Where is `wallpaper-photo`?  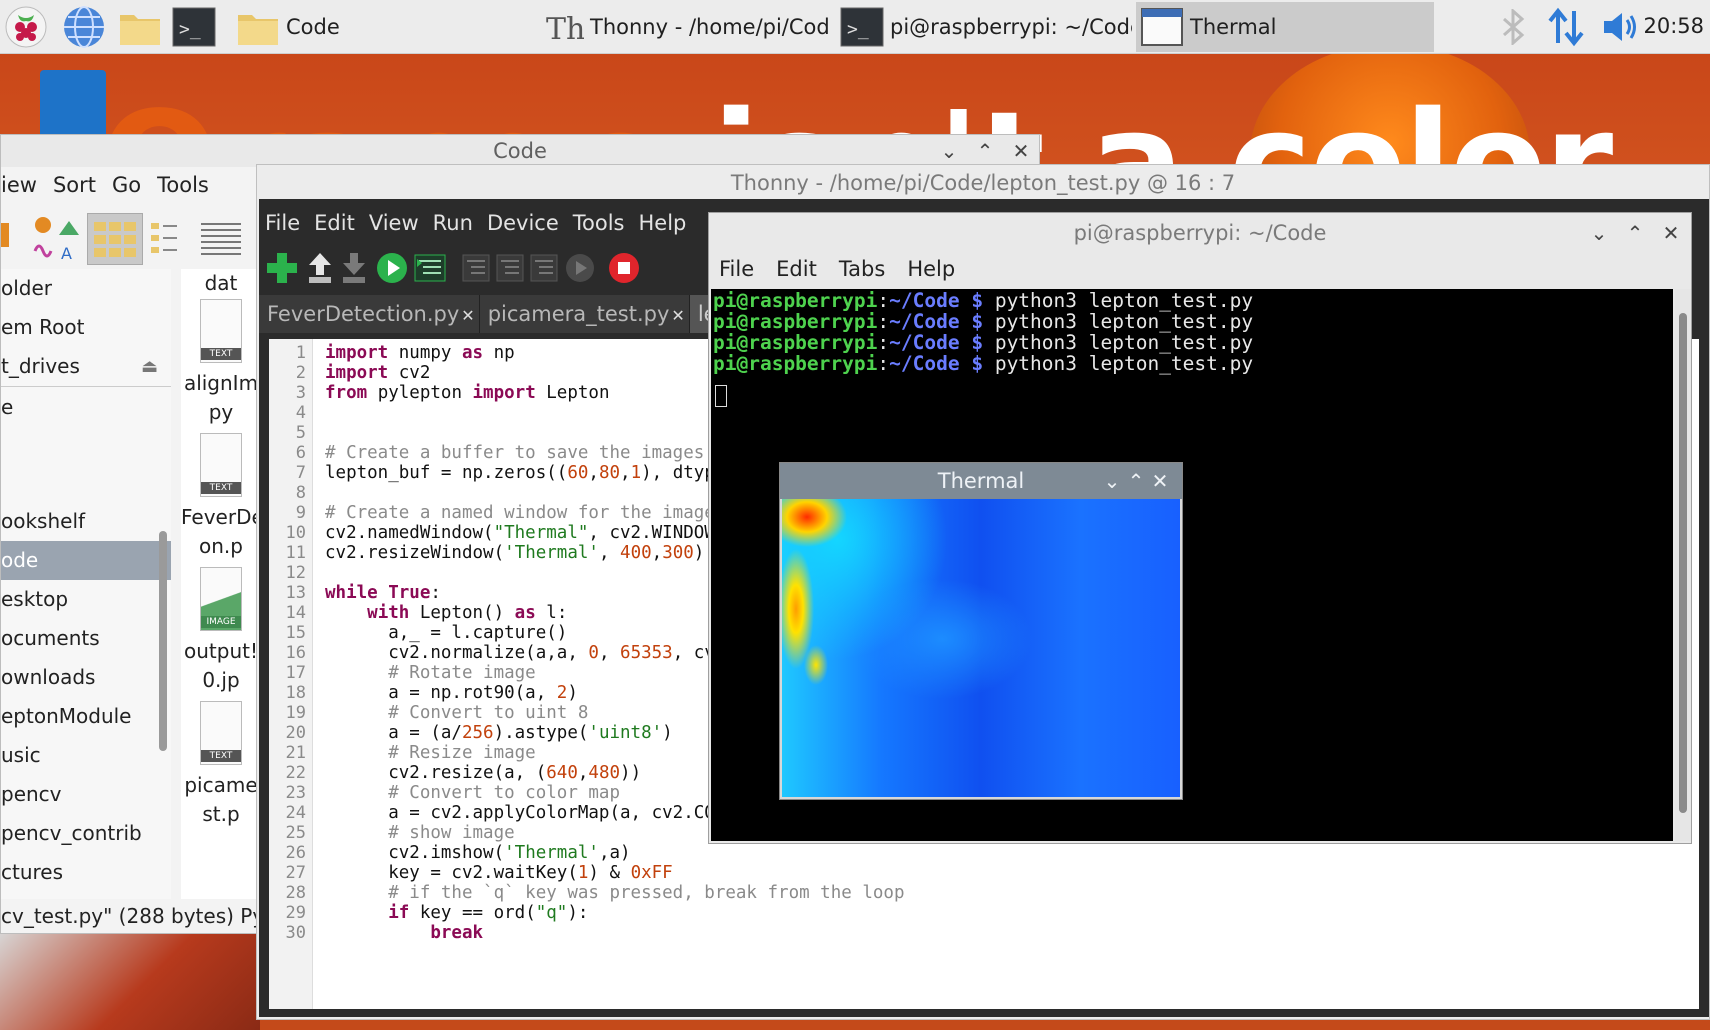
wallpaper-photo is located at coordinates (130, 979).